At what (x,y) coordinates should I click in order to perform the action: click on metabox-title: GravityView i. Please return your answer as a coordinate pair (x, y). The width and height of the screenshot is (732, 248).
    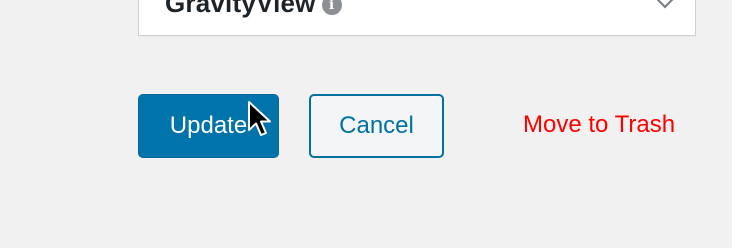
    Looking at the image, I should click on (253, 9).